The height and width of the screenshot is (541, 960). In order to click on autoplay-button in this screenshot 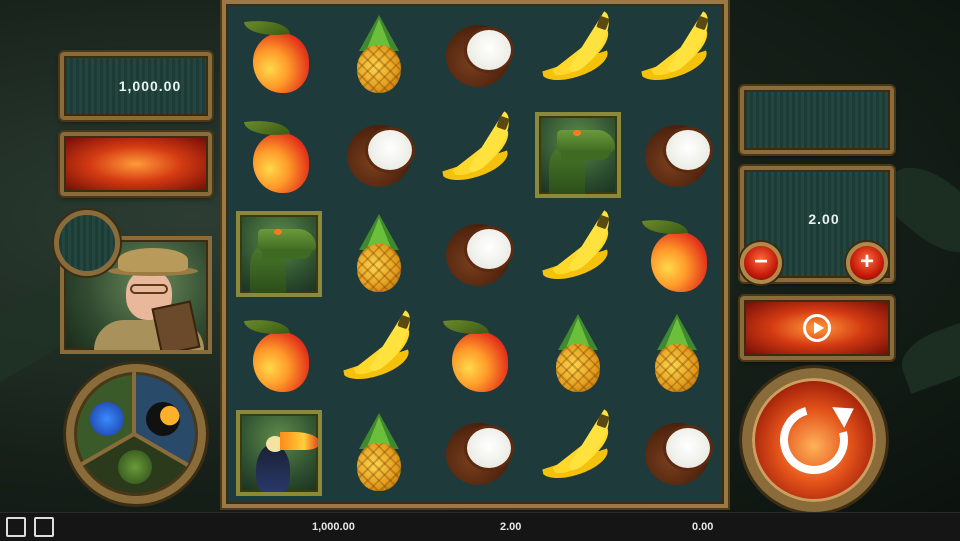, I will do `click(817, 328)`.